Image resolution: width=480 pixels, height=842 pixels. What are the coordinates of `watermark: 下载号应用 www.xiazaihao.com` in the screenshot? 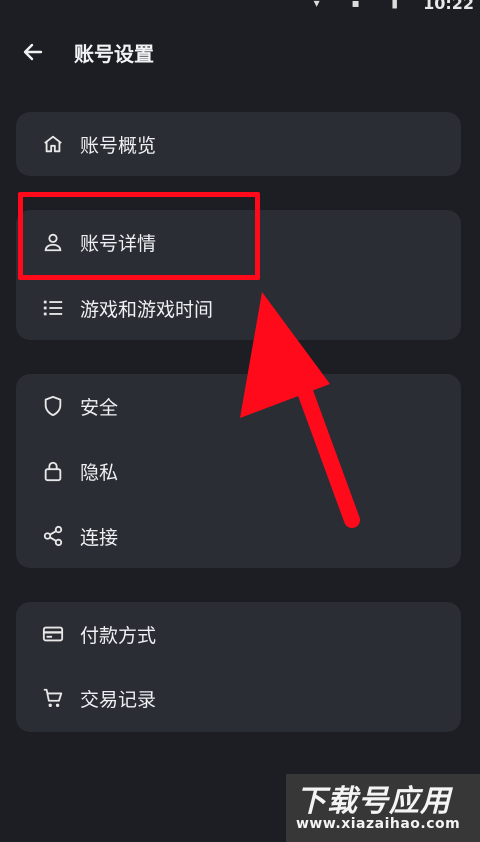 It's located at (383, 808).